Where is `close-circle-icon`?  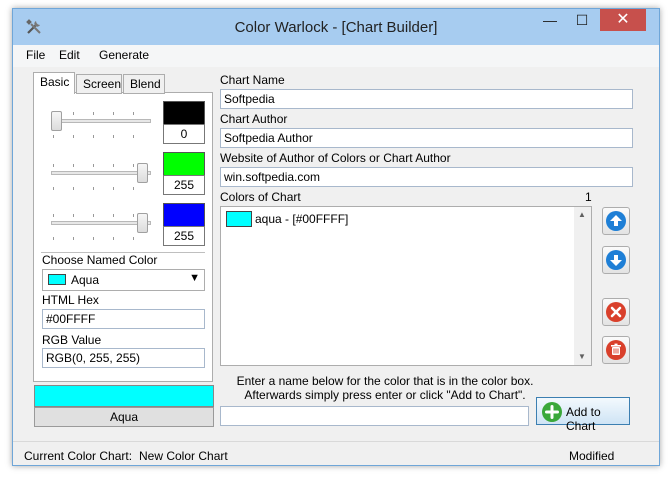 close-circle-icon is located at coordinates (616, 312).